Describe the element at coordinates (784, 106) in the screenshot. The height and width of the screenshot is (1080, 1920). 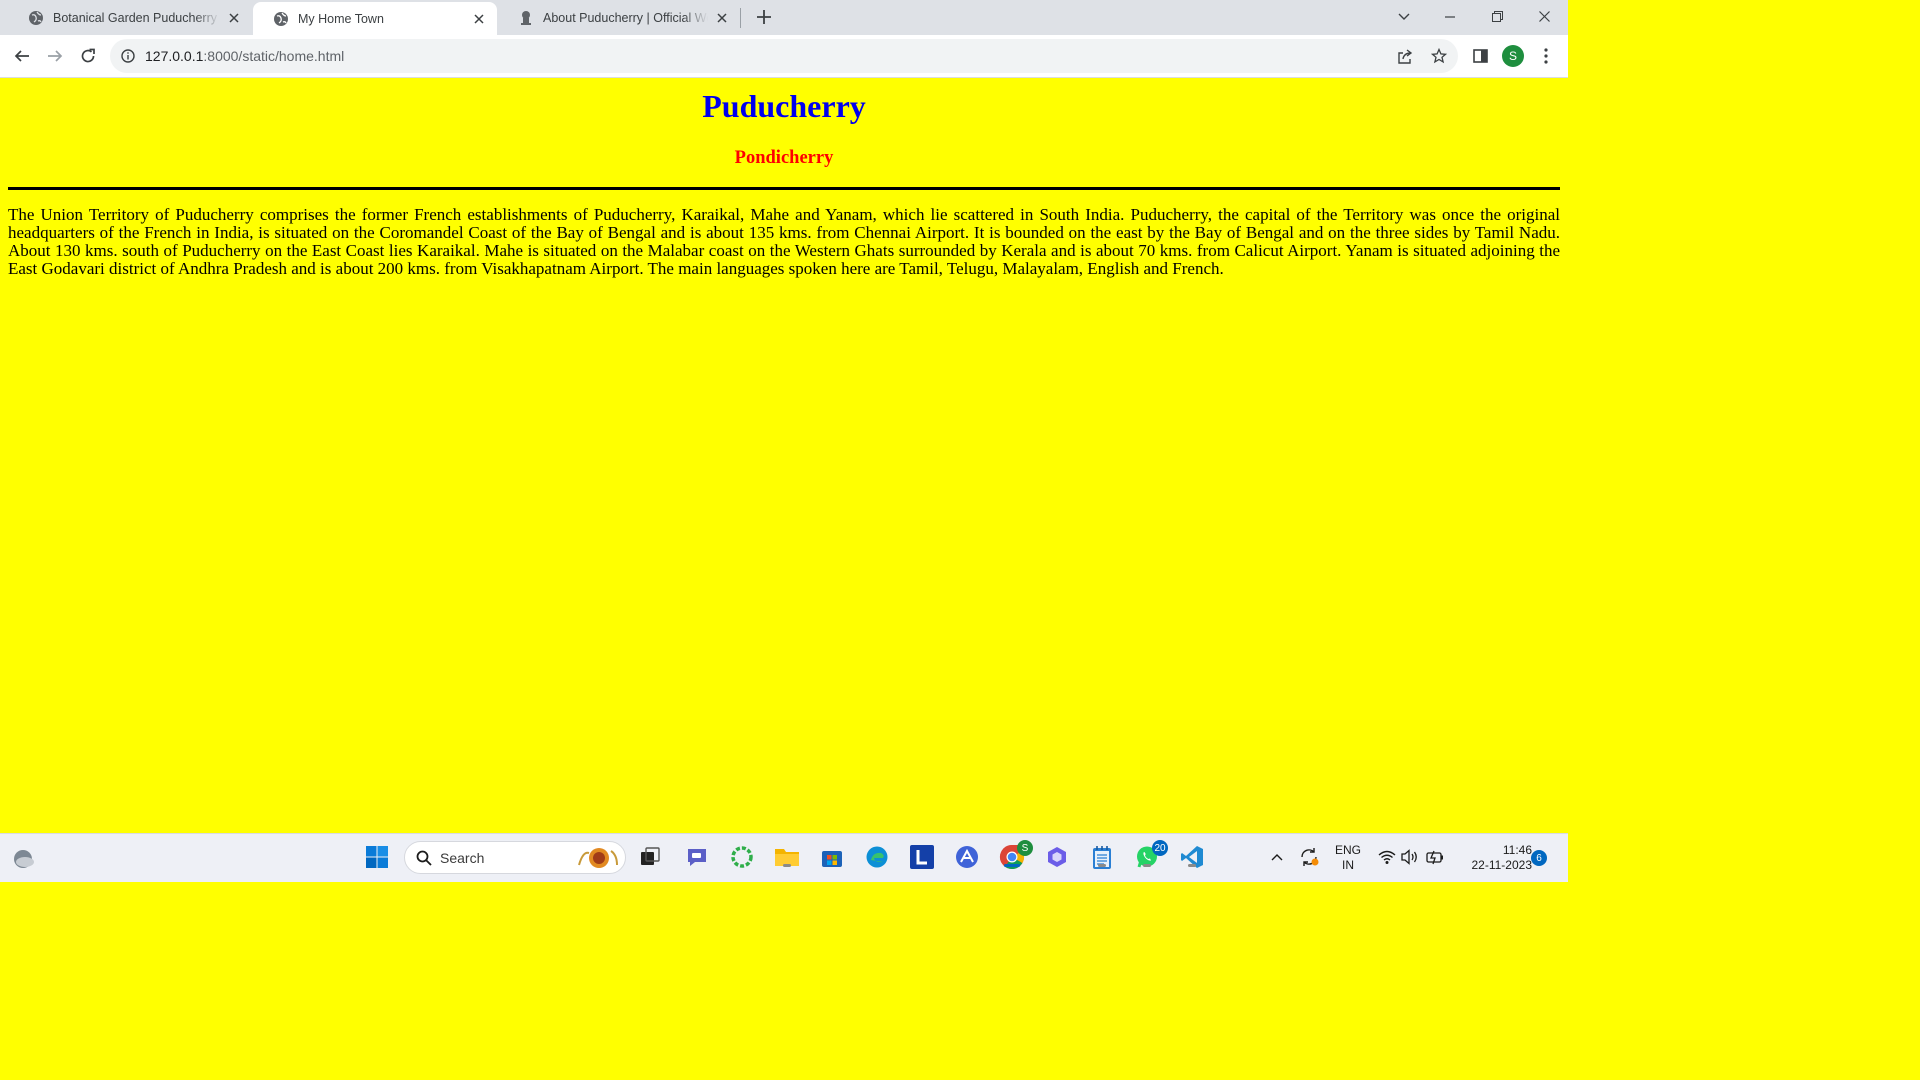
I see `page-title: Puducherry` at that location.